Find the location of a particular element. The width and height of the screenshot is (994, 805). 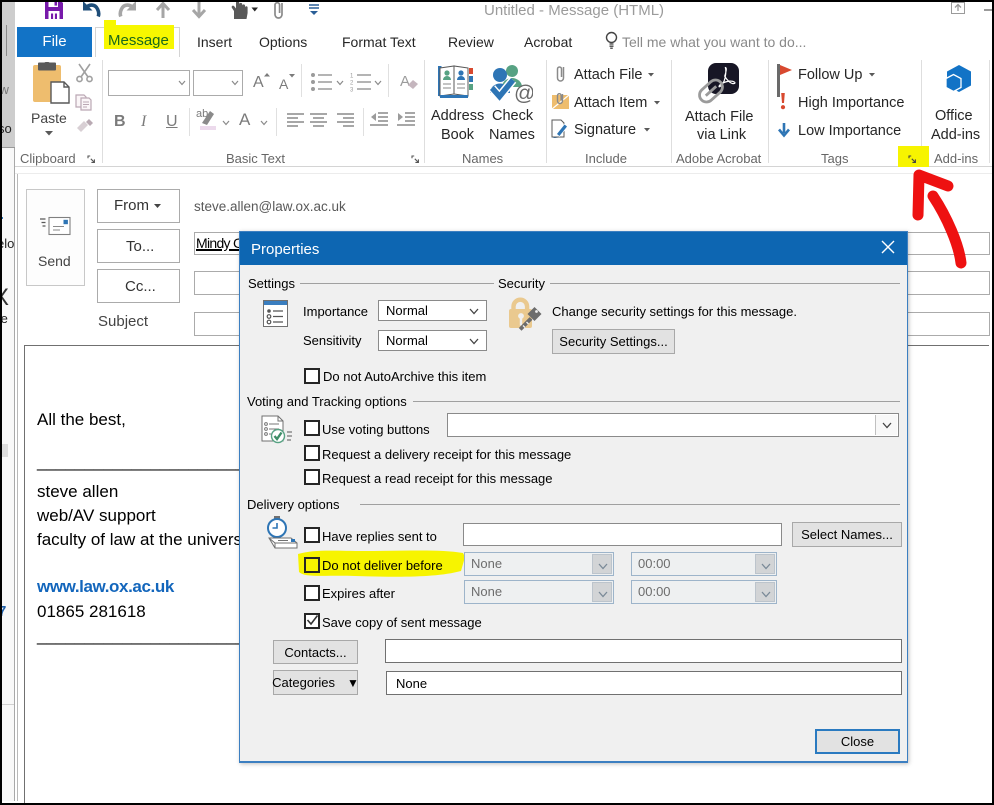

svg-text: 3 is located at coordinates (352, 90).